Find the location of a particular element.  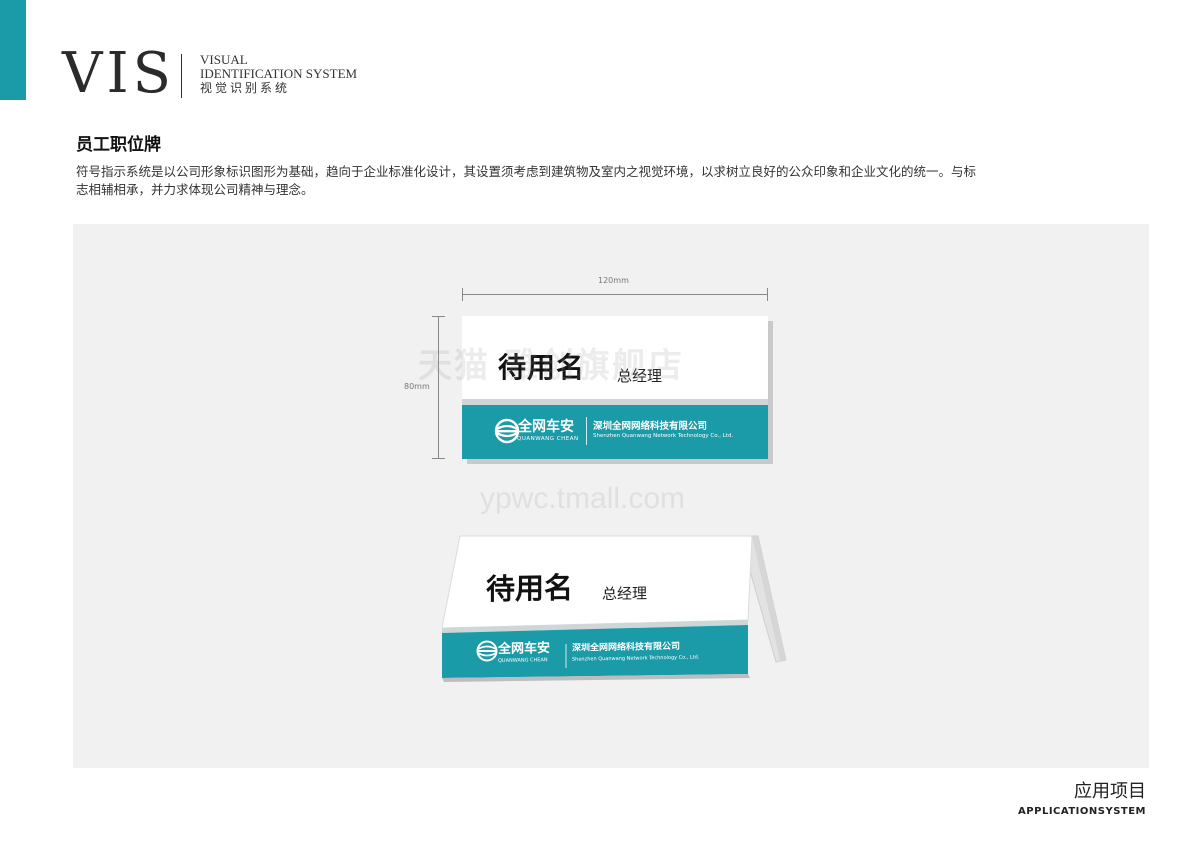

vis-logo: VIS is located at coordinates (118, 73).